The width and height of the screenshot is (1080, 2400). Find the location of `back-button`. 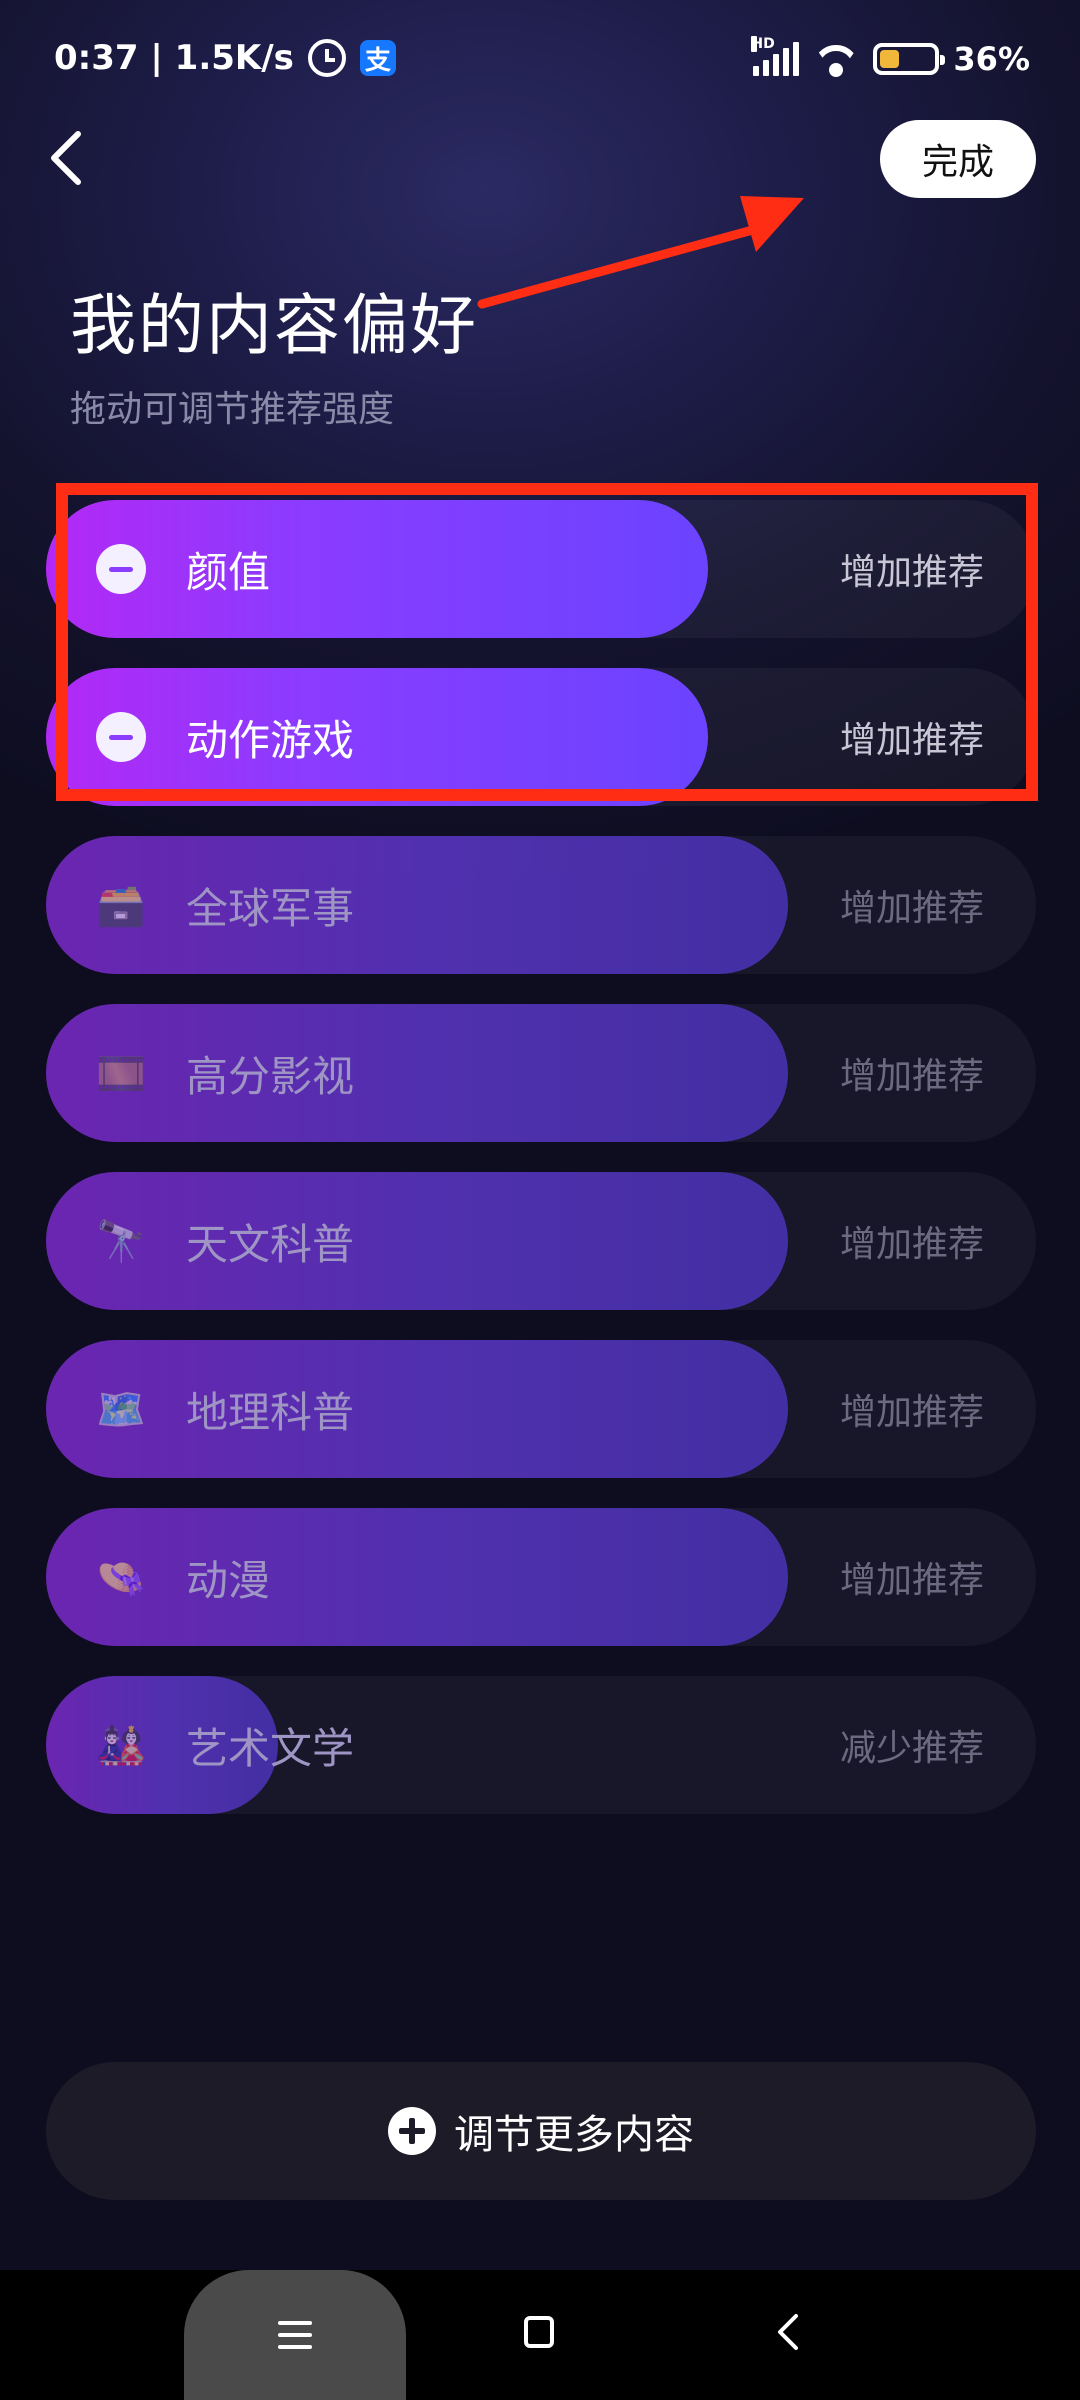

back-button is located at coordinates (69, 158).